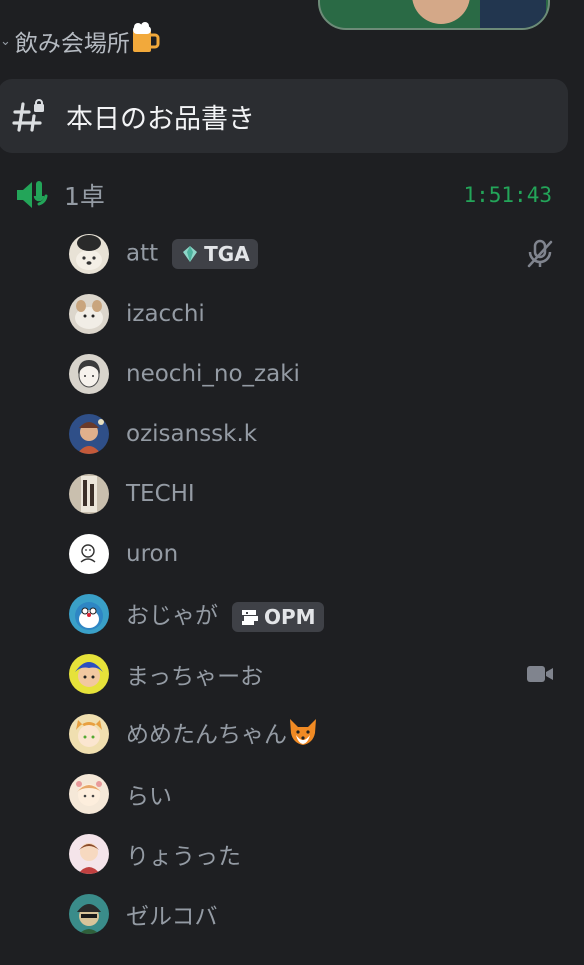 Image resolution: width=584 pixels, height=965 pixels. What do you see at coordinates (507, 195) in the screenshot?
I see `voice-channel-timer: 1:51:43` at bounding box center [507, 195].